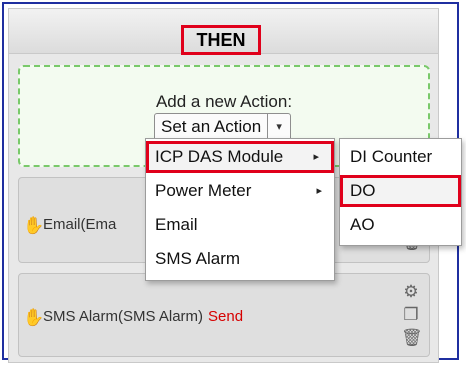 This screenshot has height=365, width=466. I want to click on menu-item-icp-das-module: ICP DAS Module ▸, so click(240, 157).